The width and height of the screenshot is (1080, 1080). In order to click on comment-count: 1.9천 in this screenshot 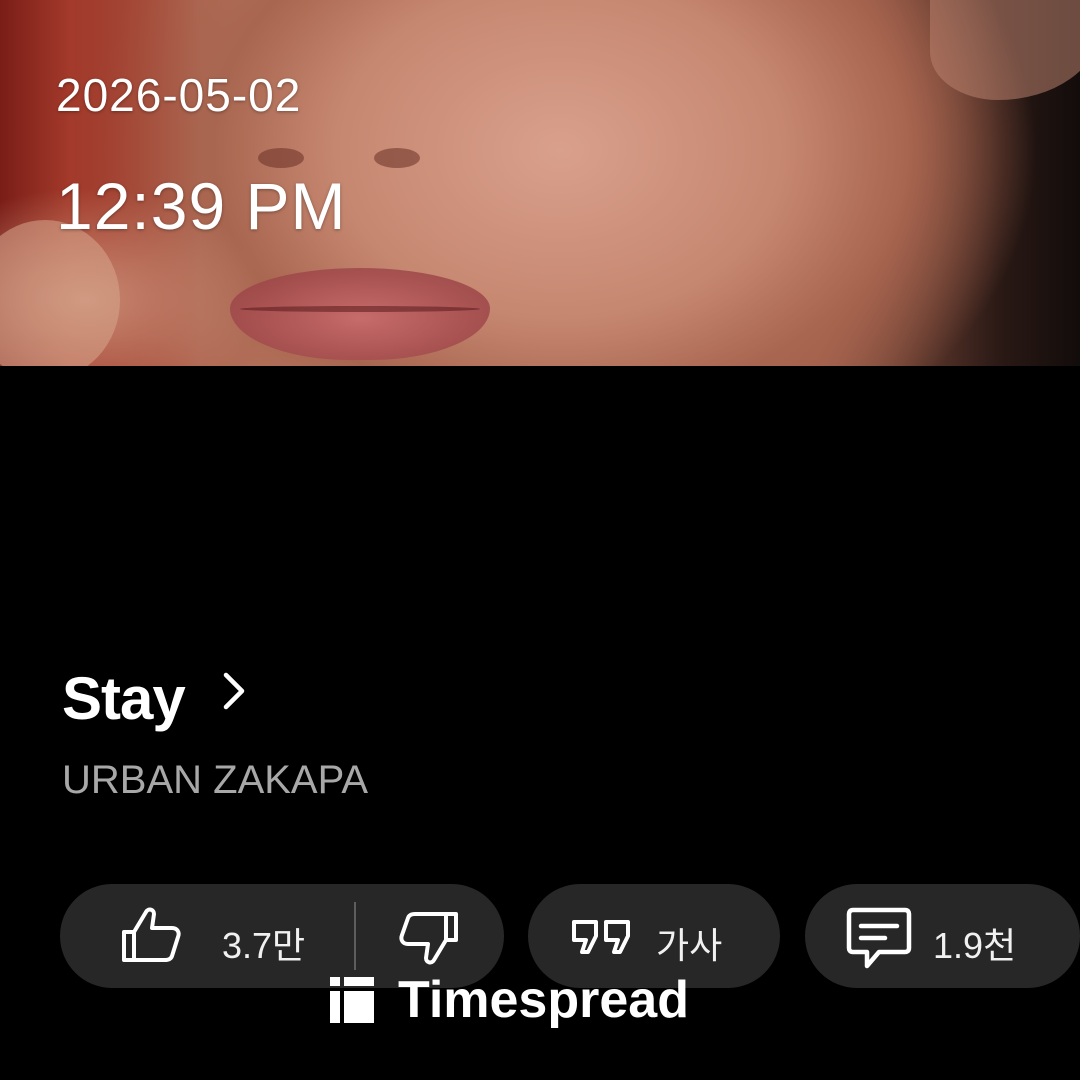, I will do `click(975, 945)`.